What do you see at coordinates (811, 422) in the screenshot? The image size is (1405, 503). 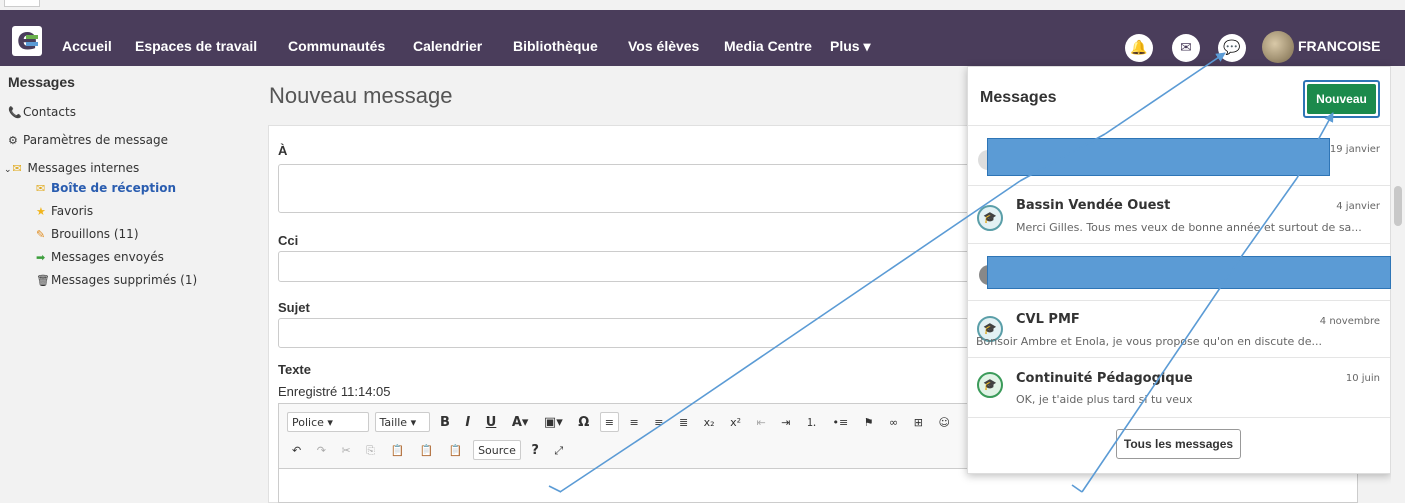 I see `numbered-list-icon: ⒈` at bounding box center [811, 422].